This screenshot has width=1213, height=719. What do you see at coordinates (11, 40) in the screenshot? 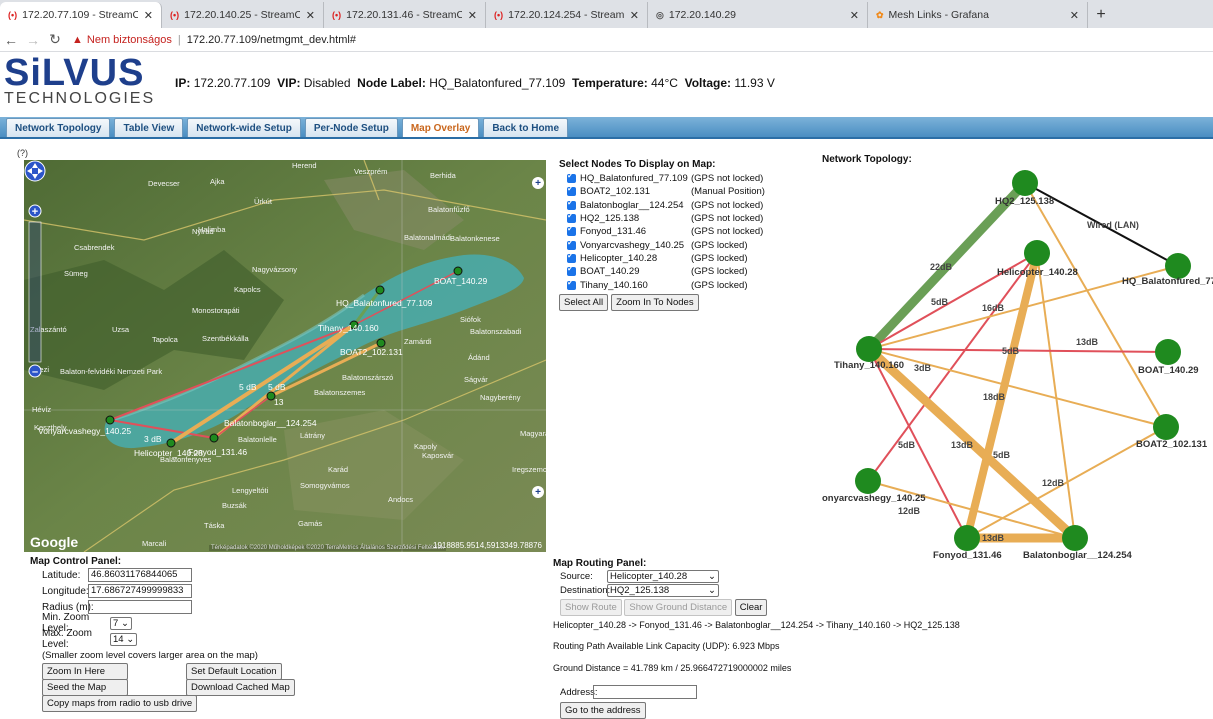
I see `back-icon: ←` at bounding box center [11, 40].